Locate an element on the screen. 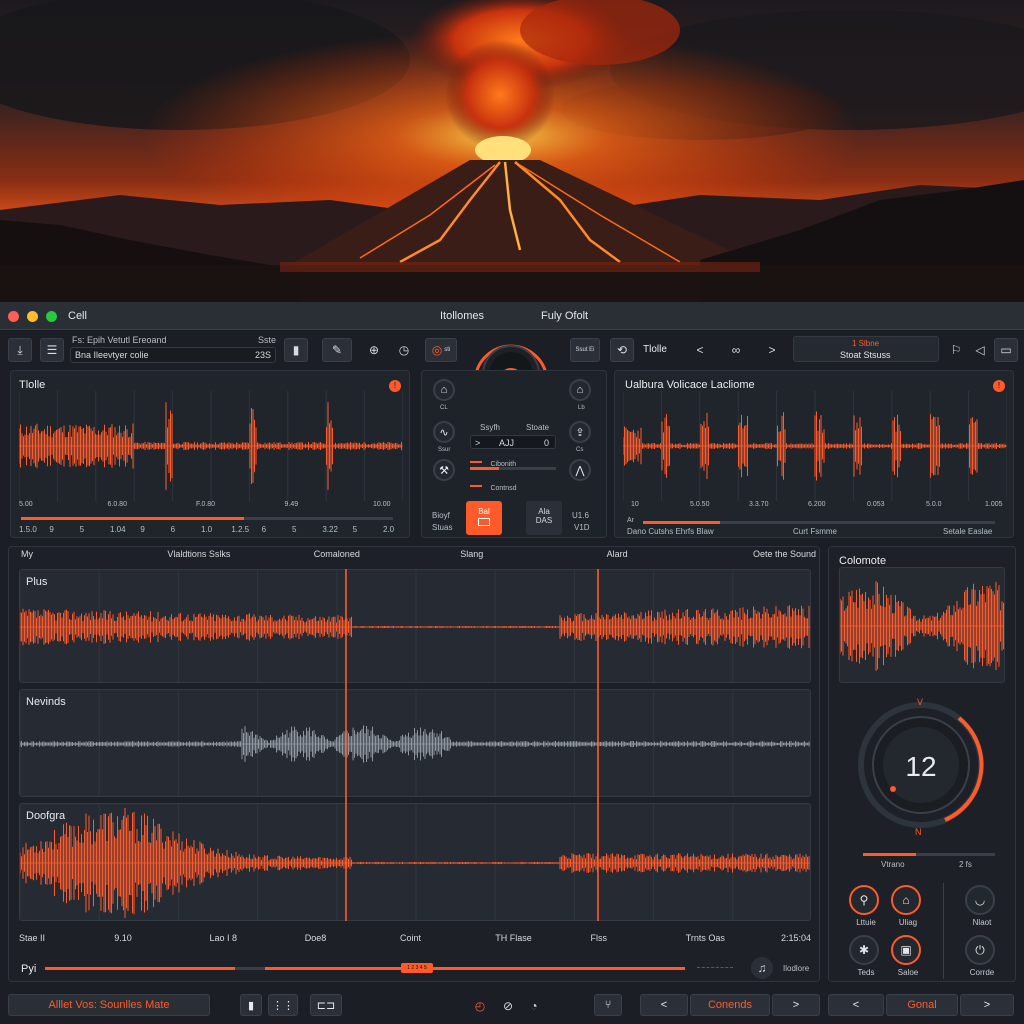  loop-end-marker is located at coordinates (598, 745).